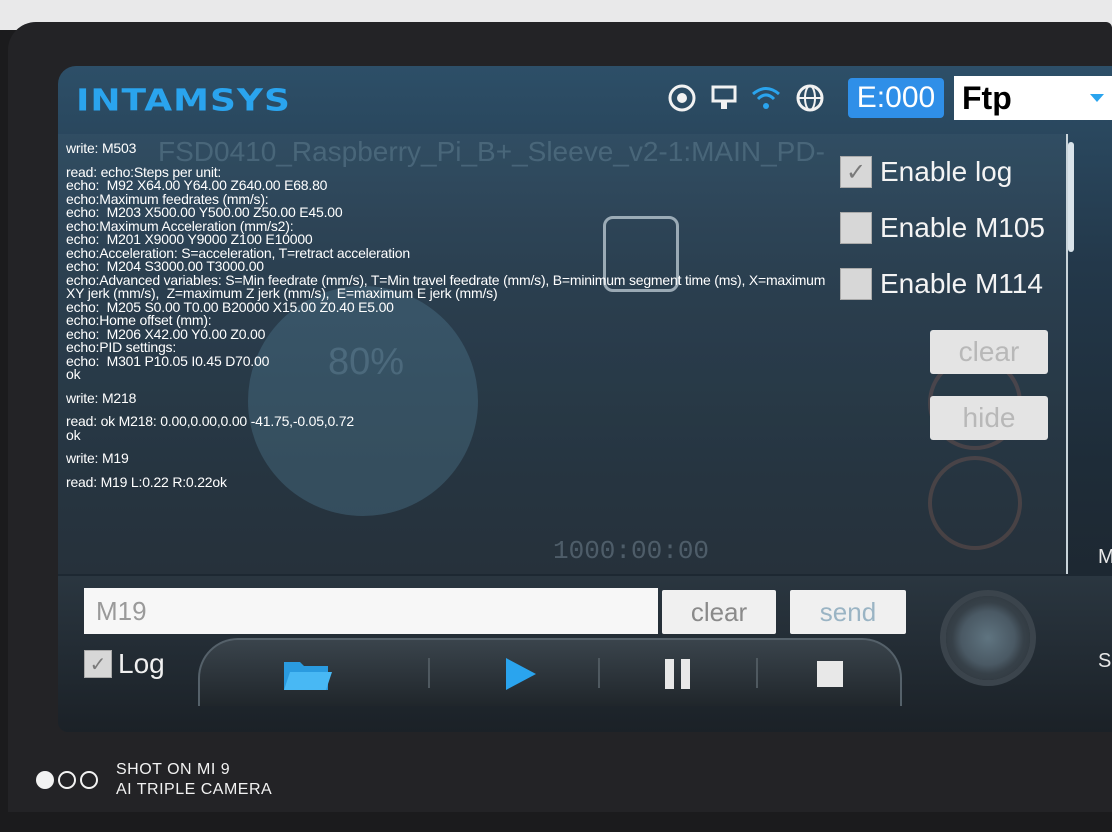  I want to click on network-icon, so click(724, 98).